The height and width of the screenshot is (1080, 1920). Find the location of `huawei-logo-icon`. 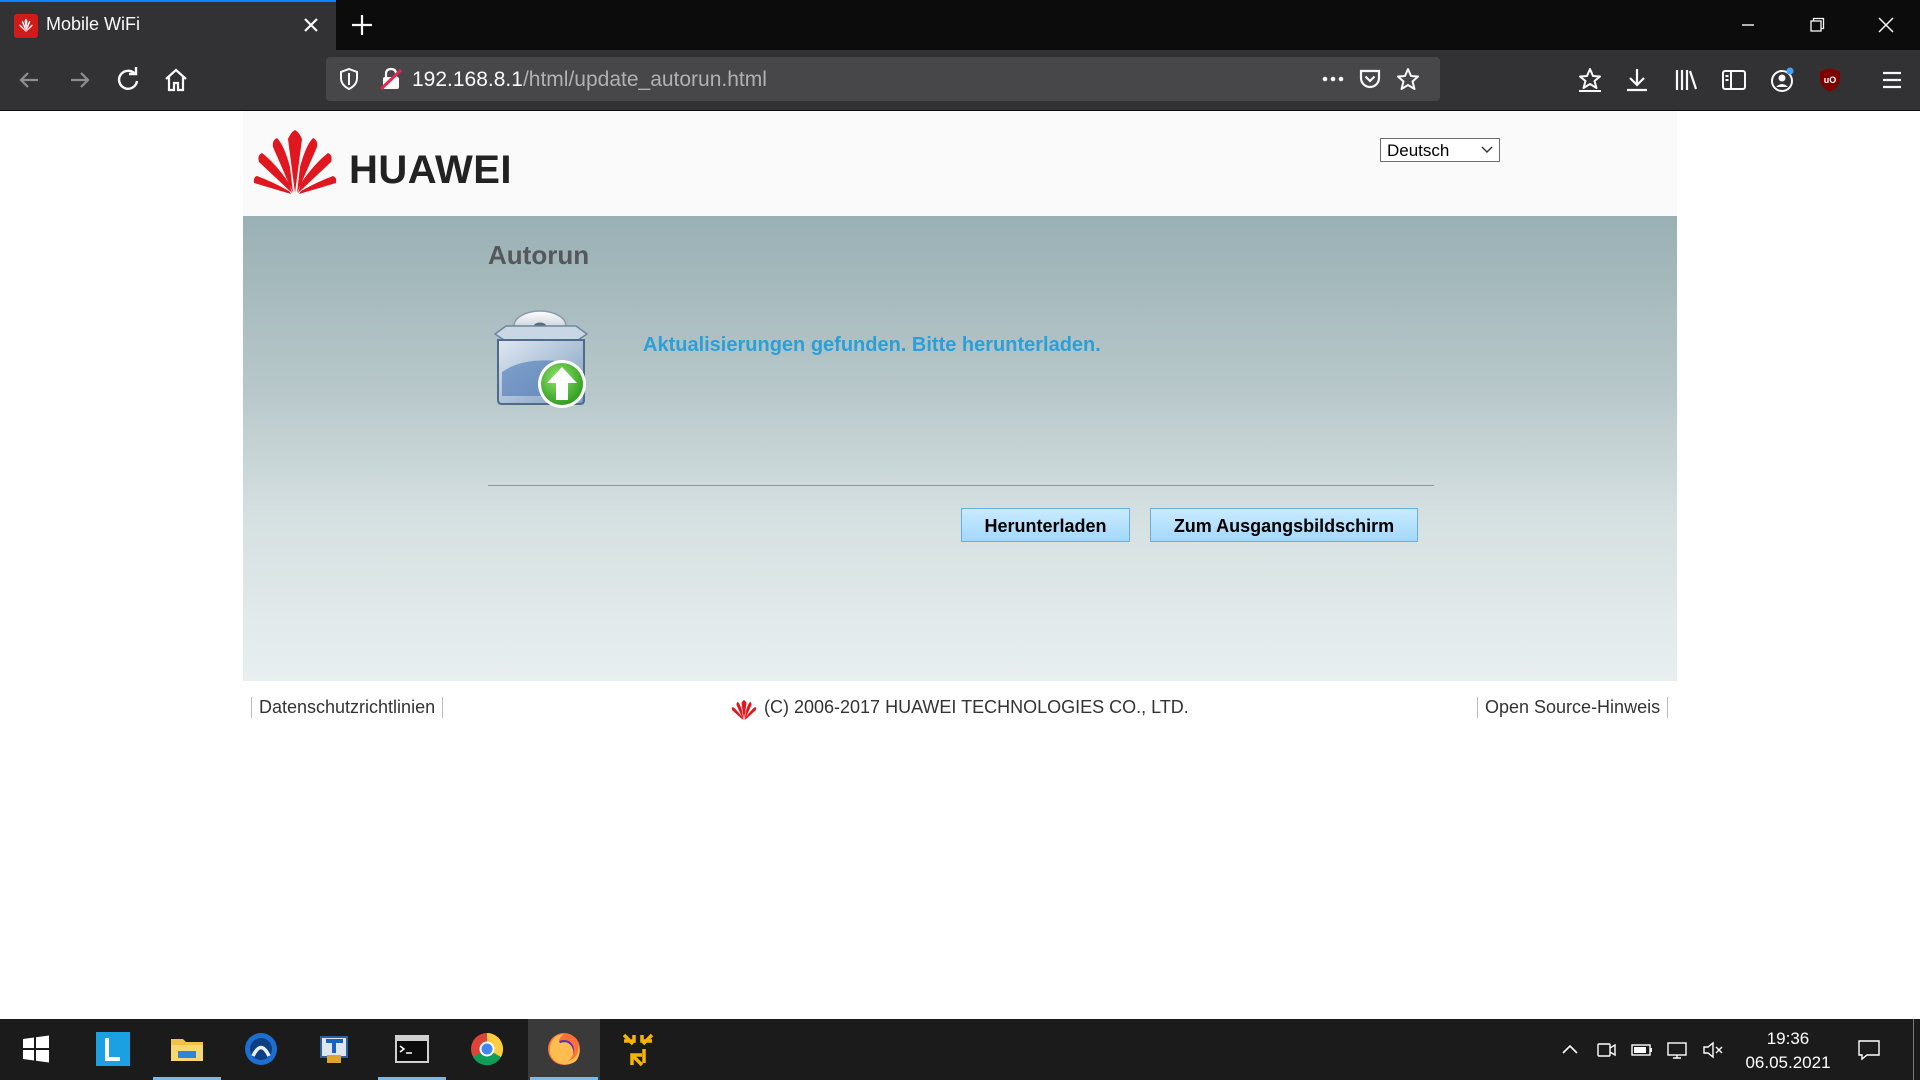

huawei-logo-icon is located at coordinates (295, 162).